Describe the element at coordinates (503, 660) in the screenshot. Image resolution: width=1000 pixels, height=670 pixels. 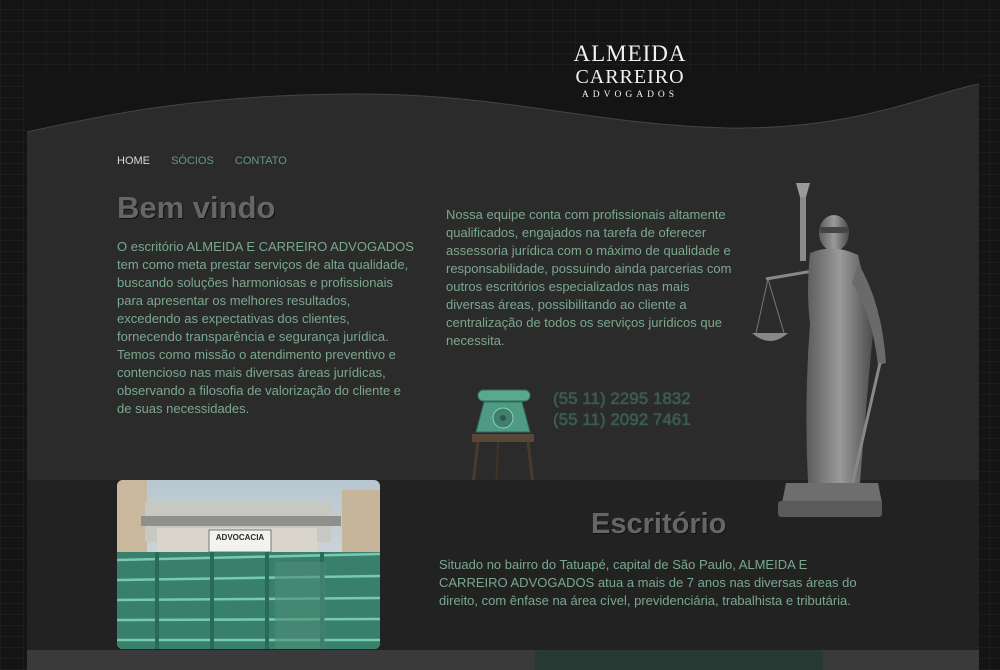
I see `bottom-strip` at that location.